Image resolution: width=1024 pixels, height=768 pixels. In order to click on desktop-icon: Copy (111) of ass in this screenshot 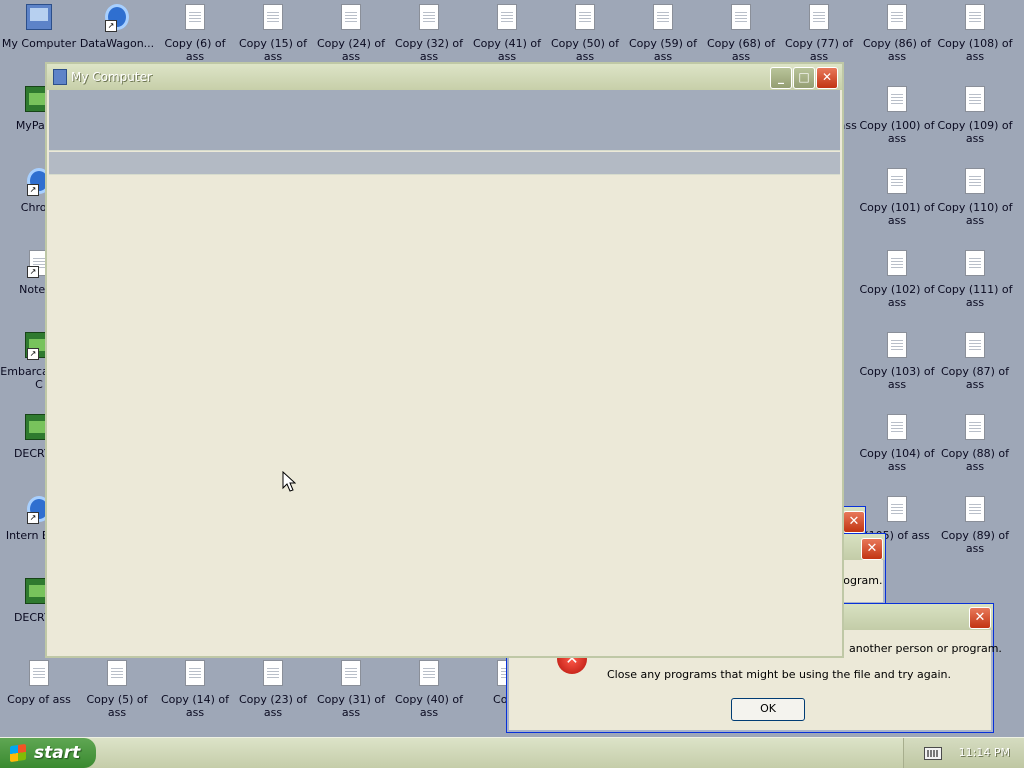, I will do `click(975, 286)`.